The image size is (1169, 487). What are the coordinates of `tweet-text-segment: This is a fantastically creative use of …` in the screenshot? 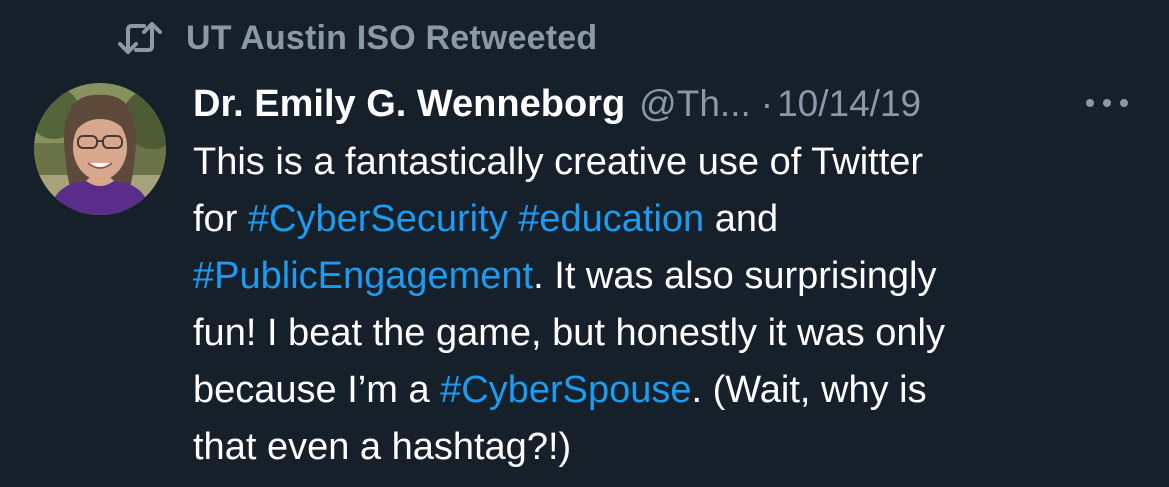 It's located at (558, 162).